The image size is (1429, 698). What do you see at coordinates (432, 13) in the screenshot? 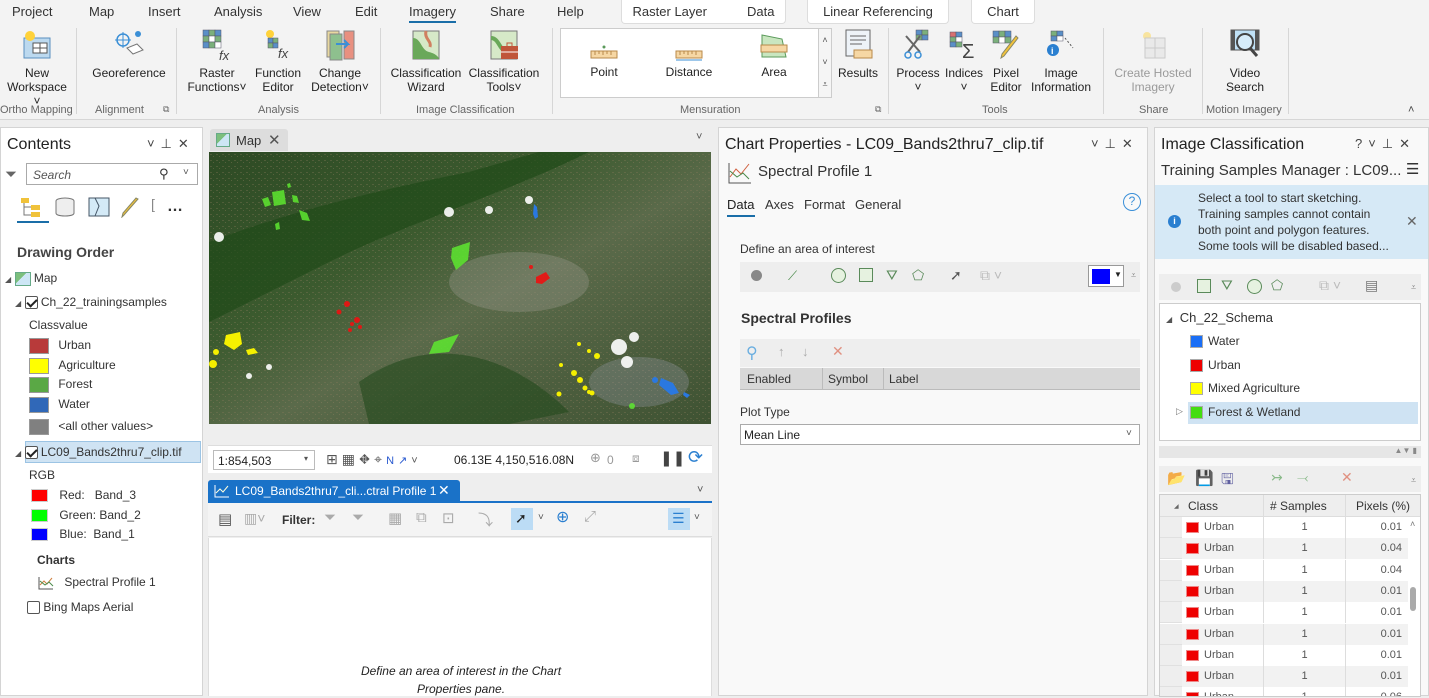
I see `tab-imagery: Imagery` at bounding box center [432, 13].